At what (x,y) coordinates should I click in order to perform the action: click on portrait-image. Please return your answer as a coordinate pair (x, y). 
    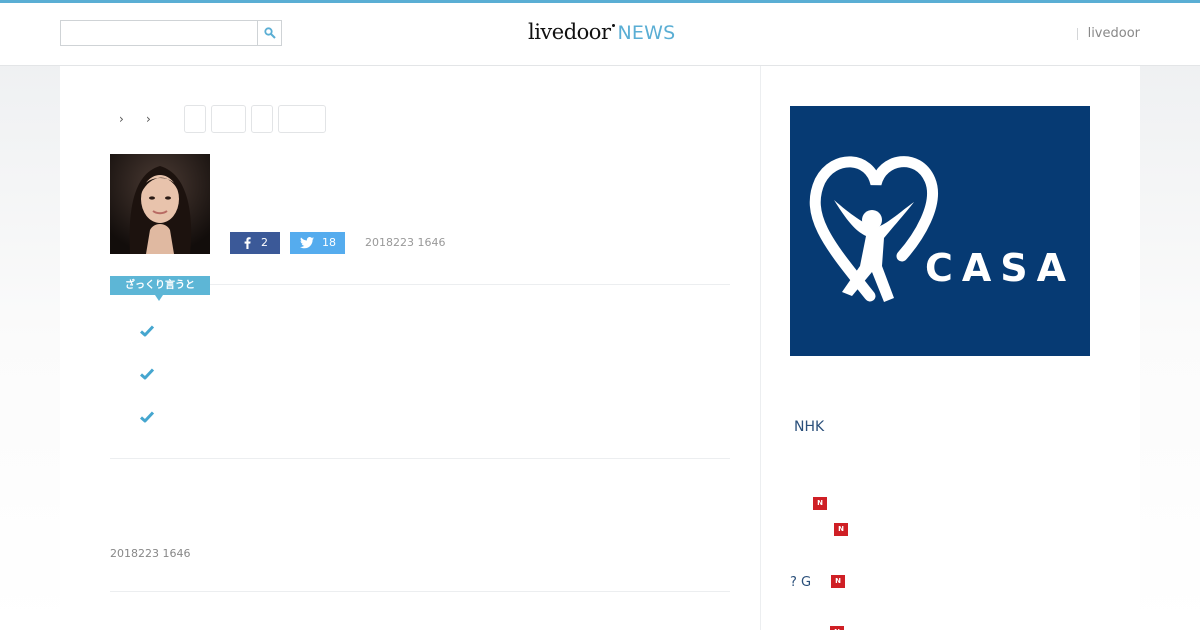
    Looking at the image, I should click on (160, 204).